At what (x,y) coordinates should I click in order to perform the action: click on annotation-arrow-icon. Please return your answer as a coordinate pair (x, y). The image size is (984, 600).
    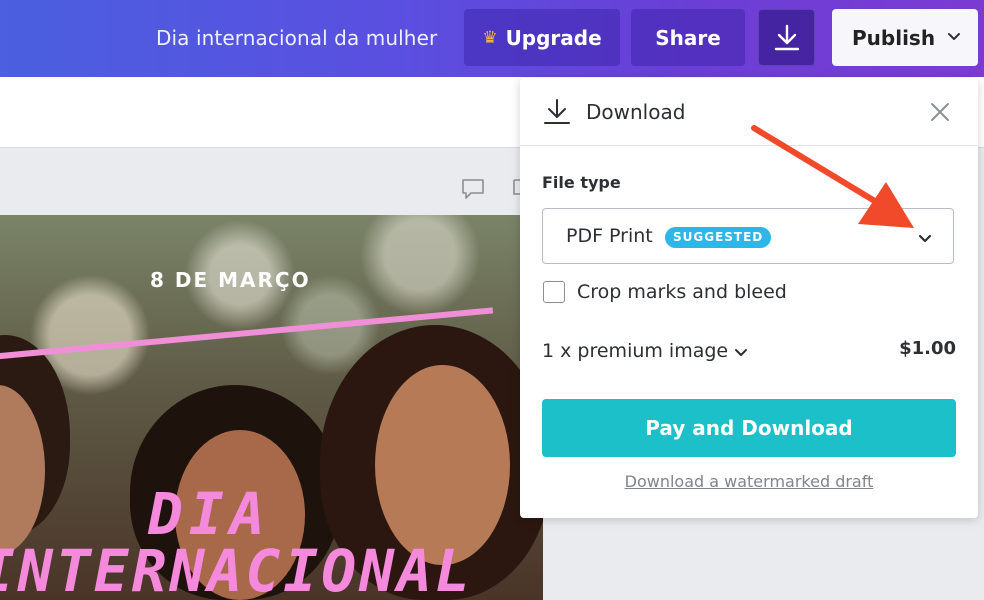
    Looking at the image, I should click on (832, 176).